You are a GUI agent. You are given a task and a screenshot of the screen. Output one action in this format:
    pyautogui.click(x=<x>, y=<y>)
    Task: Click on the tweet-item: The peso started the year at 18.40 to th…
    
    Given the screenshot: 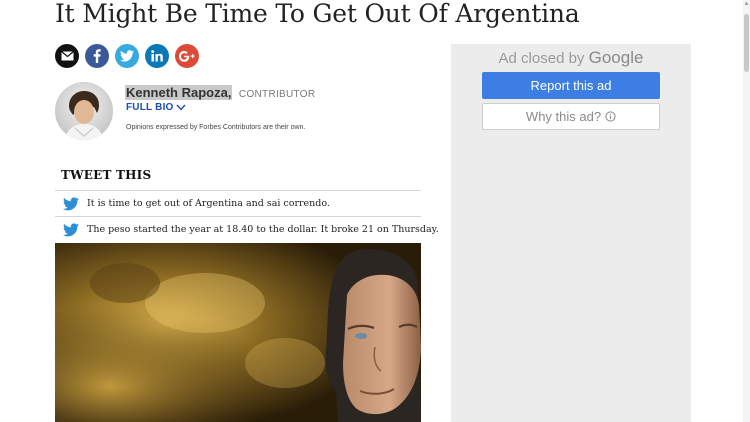 What is the action you would take?
    pyautogui.click(x=247, y=229)
    